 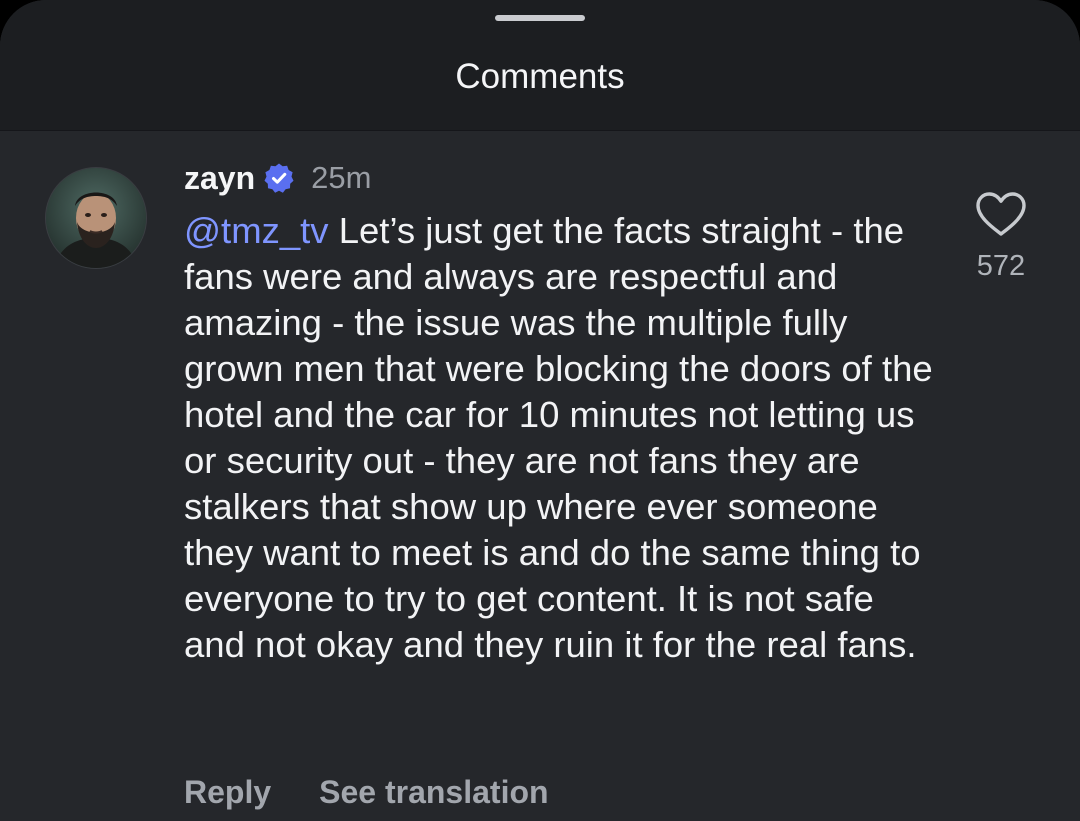 I want to click on comment-timestamp: 25m, so click(x=341, y=177).